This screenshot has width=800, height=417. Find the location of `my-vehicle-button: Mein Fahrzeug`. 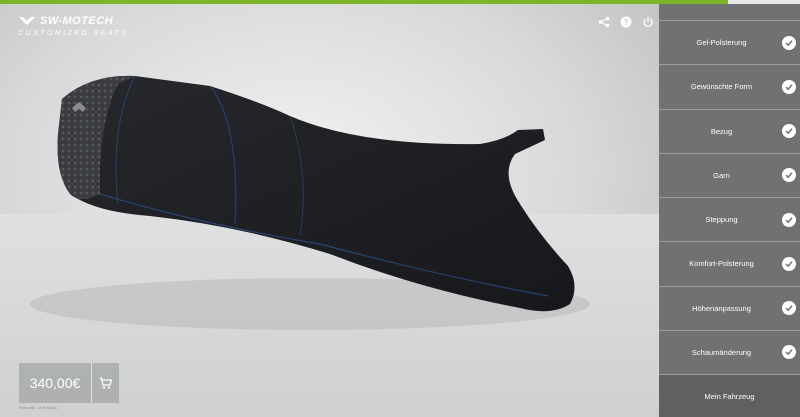

my-vehicle-button: Mein Fahrzeug is located at coordinates (729, 396).